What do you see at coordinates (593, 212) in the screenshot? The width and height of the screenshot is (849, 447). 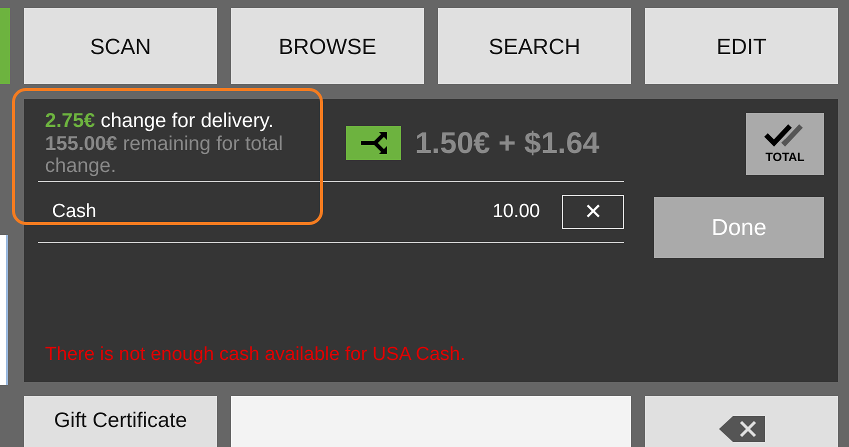 I see `remove-button: ✕` at bounding box center [593, 212].